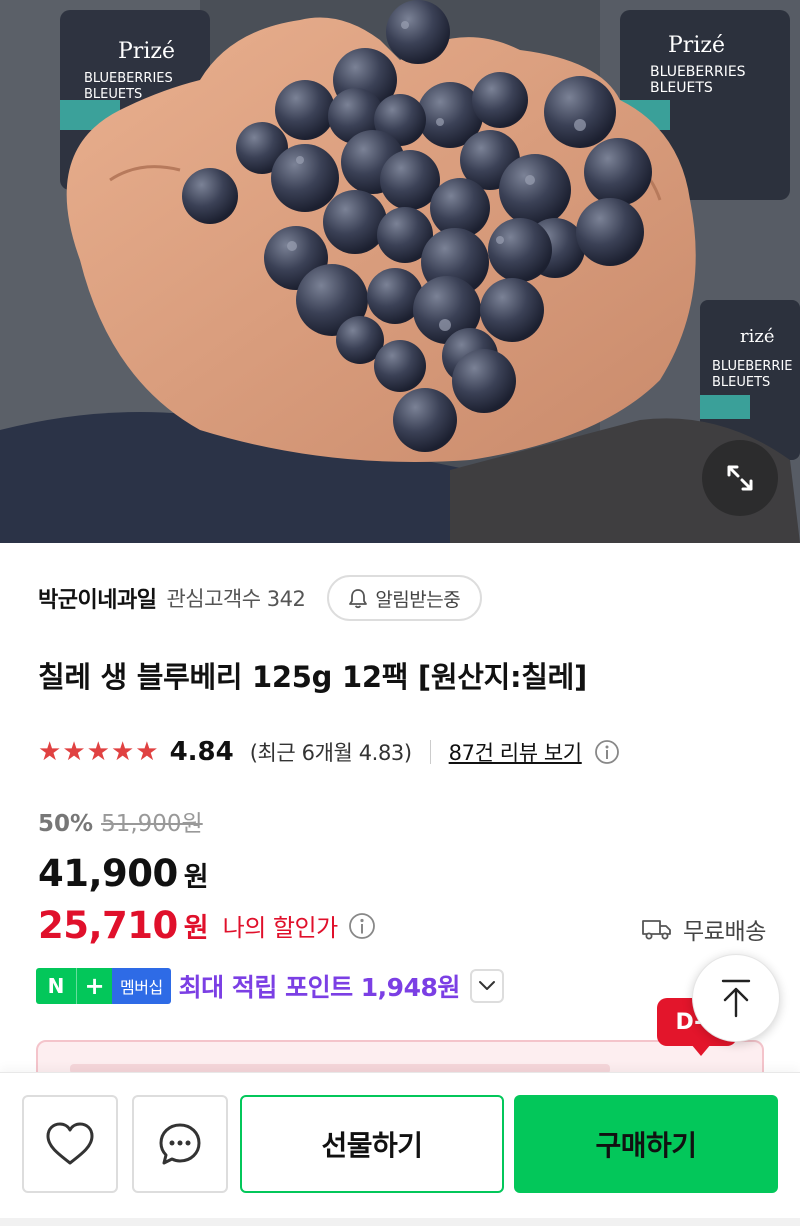 The height and width of the screenshot is (1226, 800). Describe the element at coordinates (152, 824) in the screenshot. I see `original-price: 51,900원` at that location.